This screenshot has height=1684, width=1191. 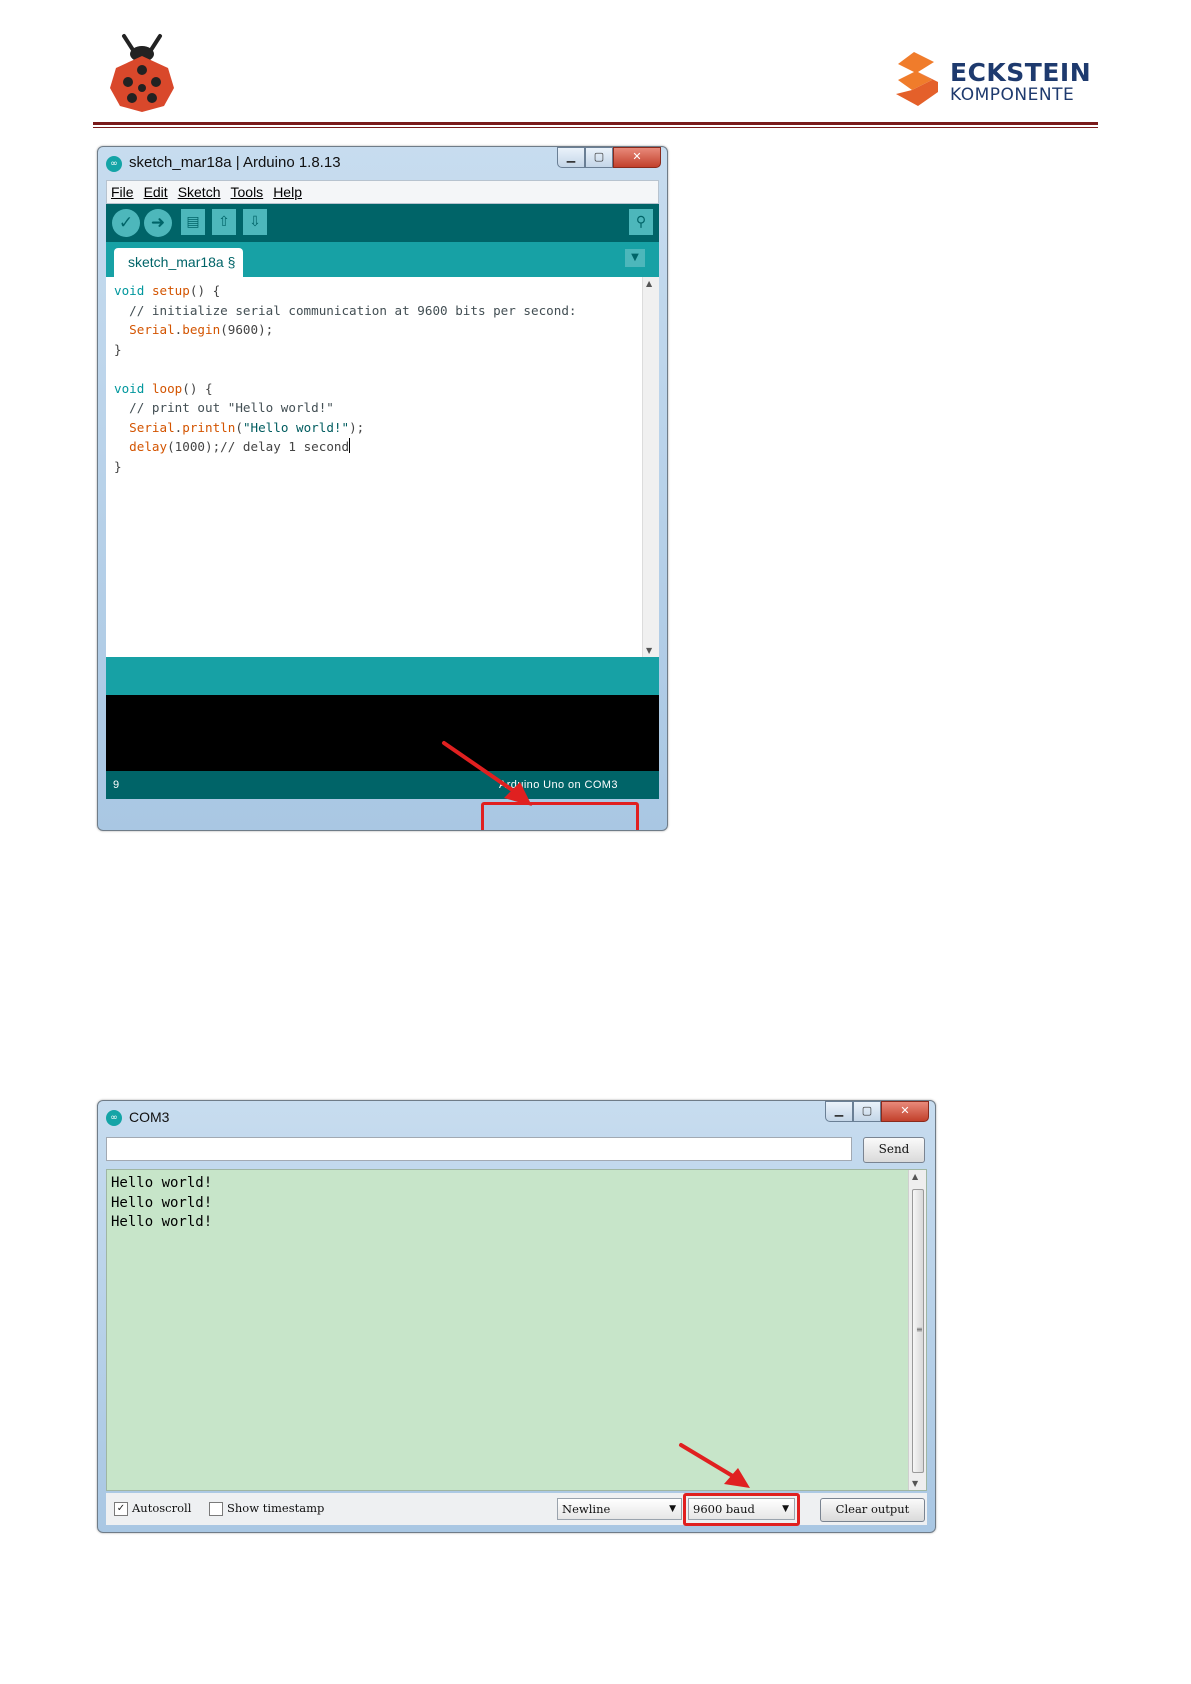 I want to click on autoscroll-label: Autoscroll, so click(x=162, y=1508).